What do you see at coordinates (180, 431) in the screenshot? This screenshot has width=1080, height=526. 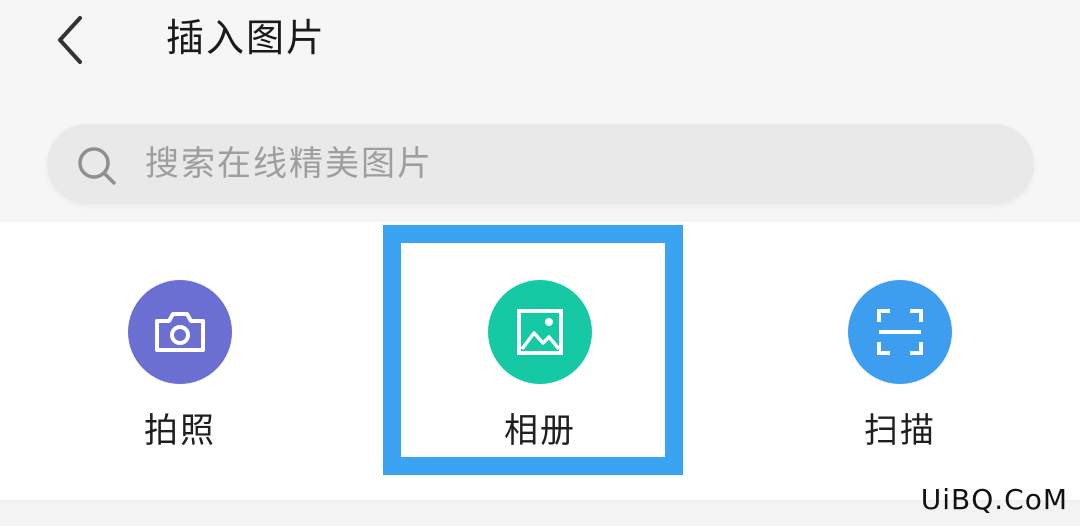 I see `camera-option-label: 拍照` at bounding box center [180, 431].